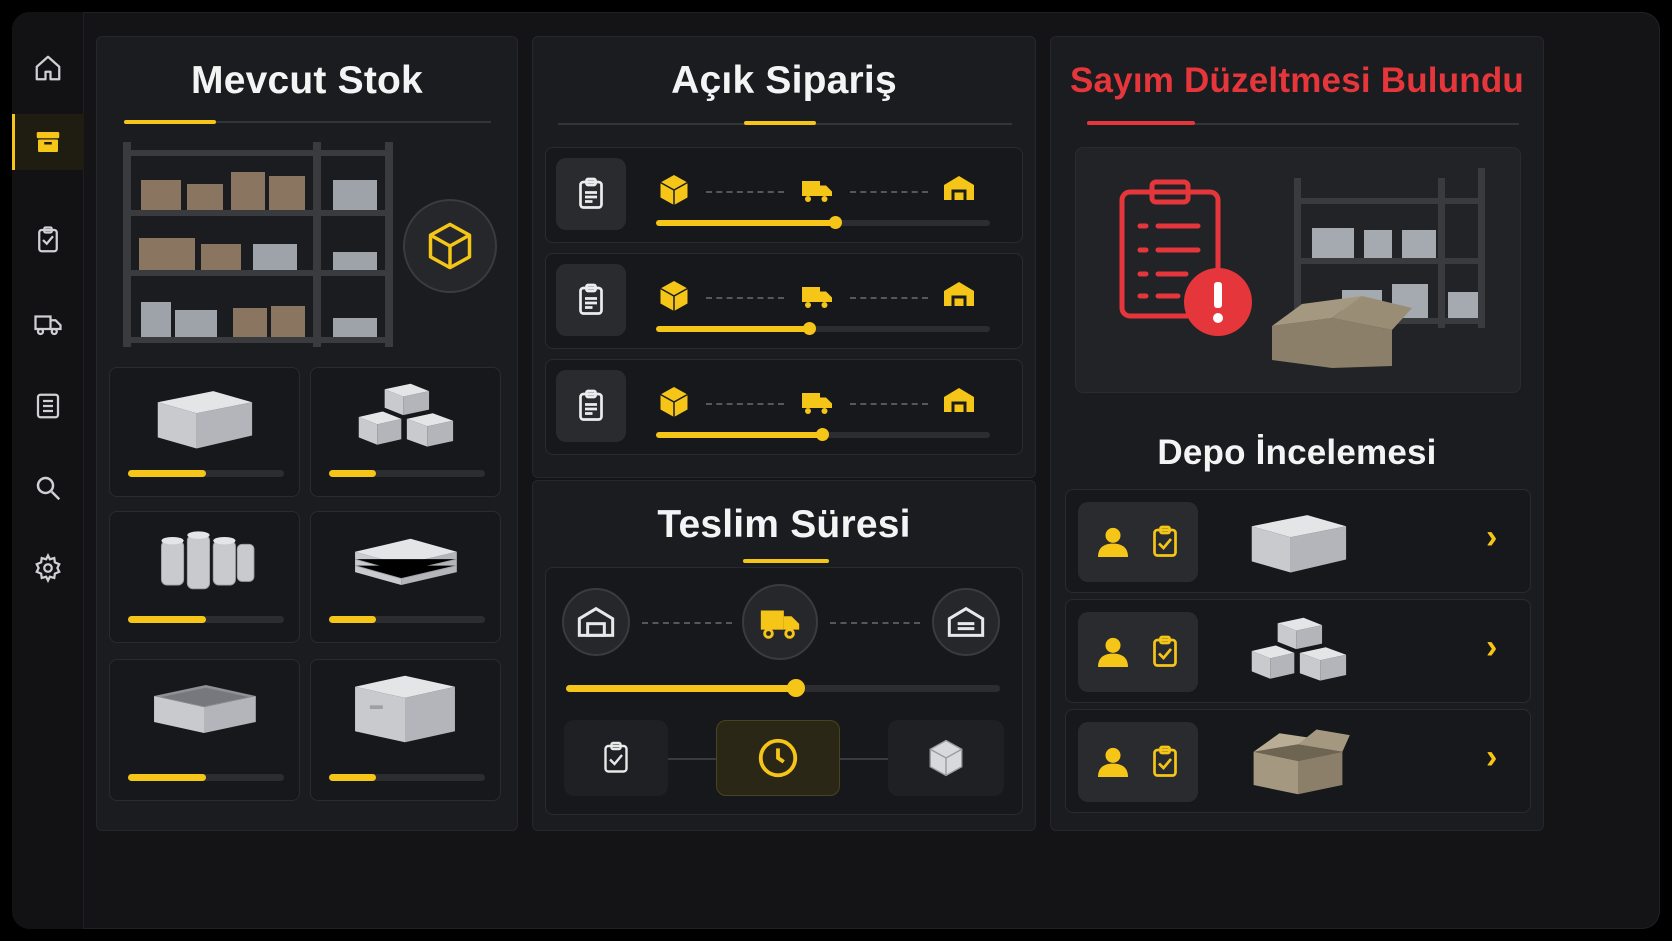 Image resolution: width=1672 pixels, height=941 pixels. I want to click on step-delivered, so click(946, 758).